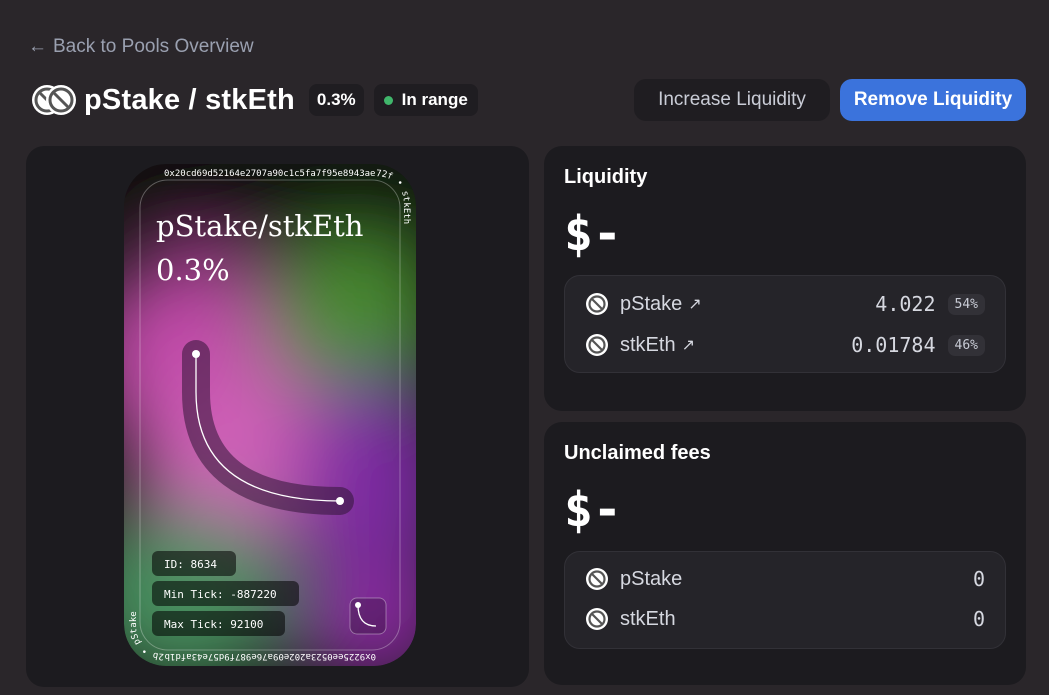 This screenshot has height=695, width=1049. Describe the element at coordinates (260, 226) in the screenshot. I see `nft-pair-text: pStake/stkEth` at that location.